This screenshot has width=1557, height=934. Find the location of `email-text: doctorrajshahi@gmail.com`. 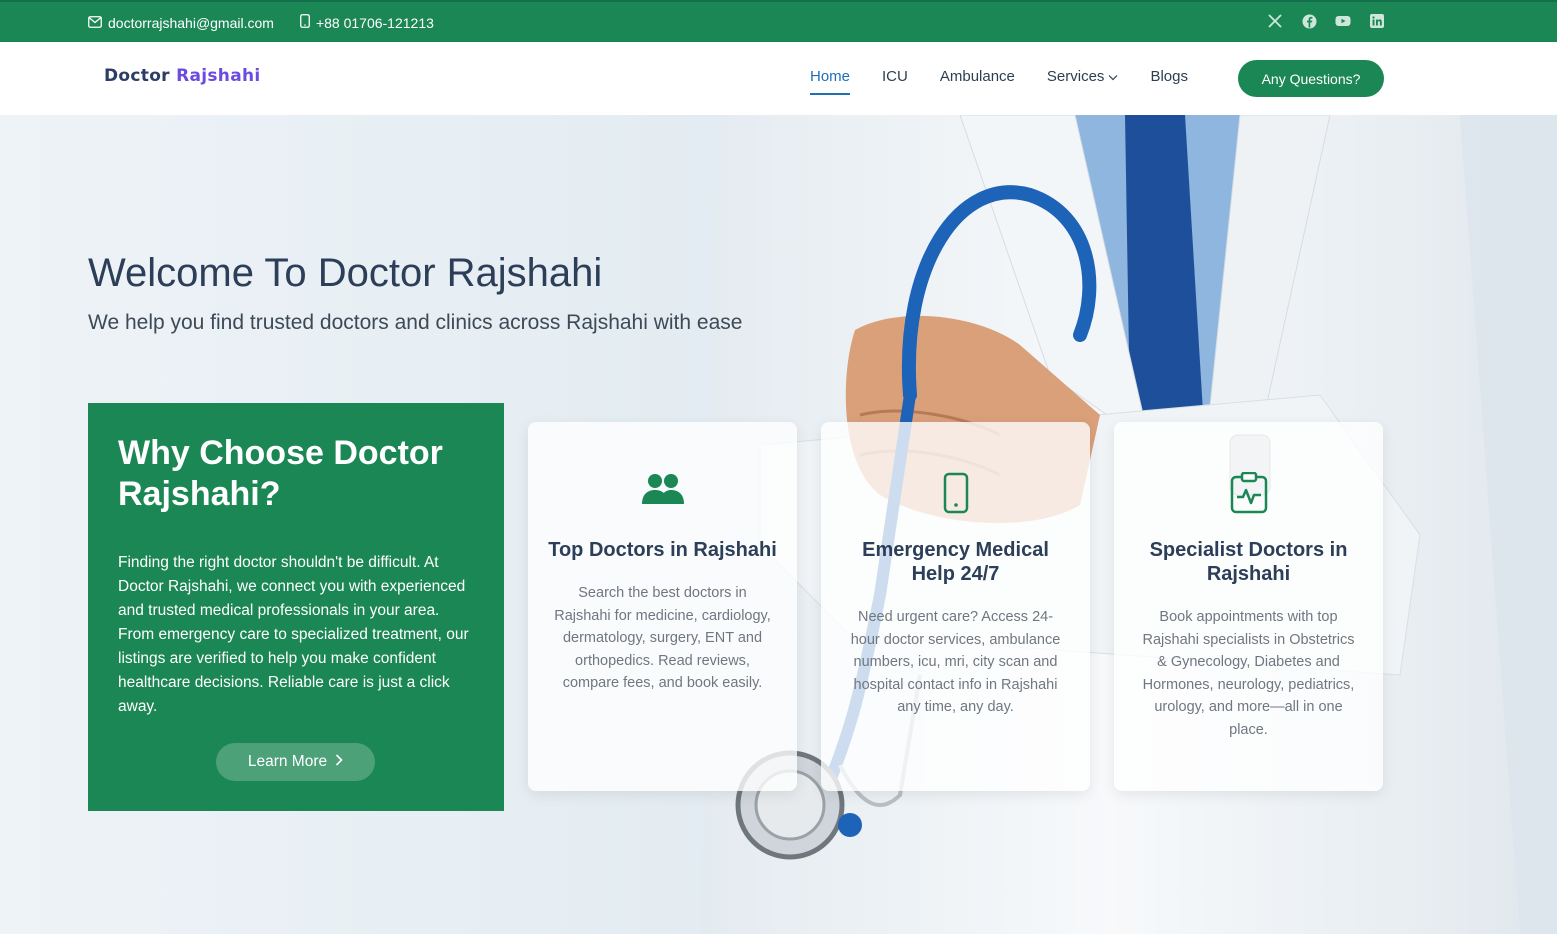

email-text: doctorrajshahi@gmail.com is located at coordinates (191, 22).